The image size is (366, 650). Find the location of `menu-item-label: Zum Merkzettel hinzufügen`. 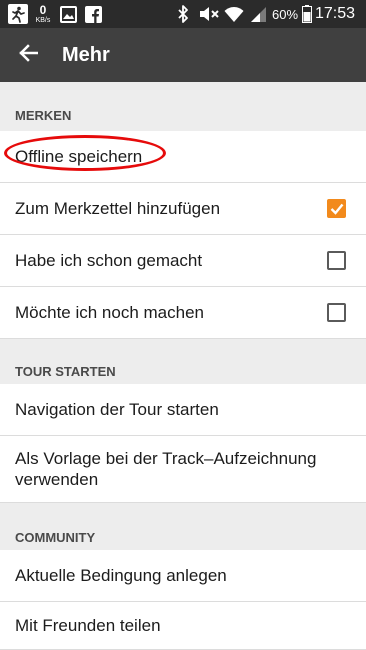

menu-item-label: Zum Merkzettel hinzufügen is located at coordinates (118, 208).